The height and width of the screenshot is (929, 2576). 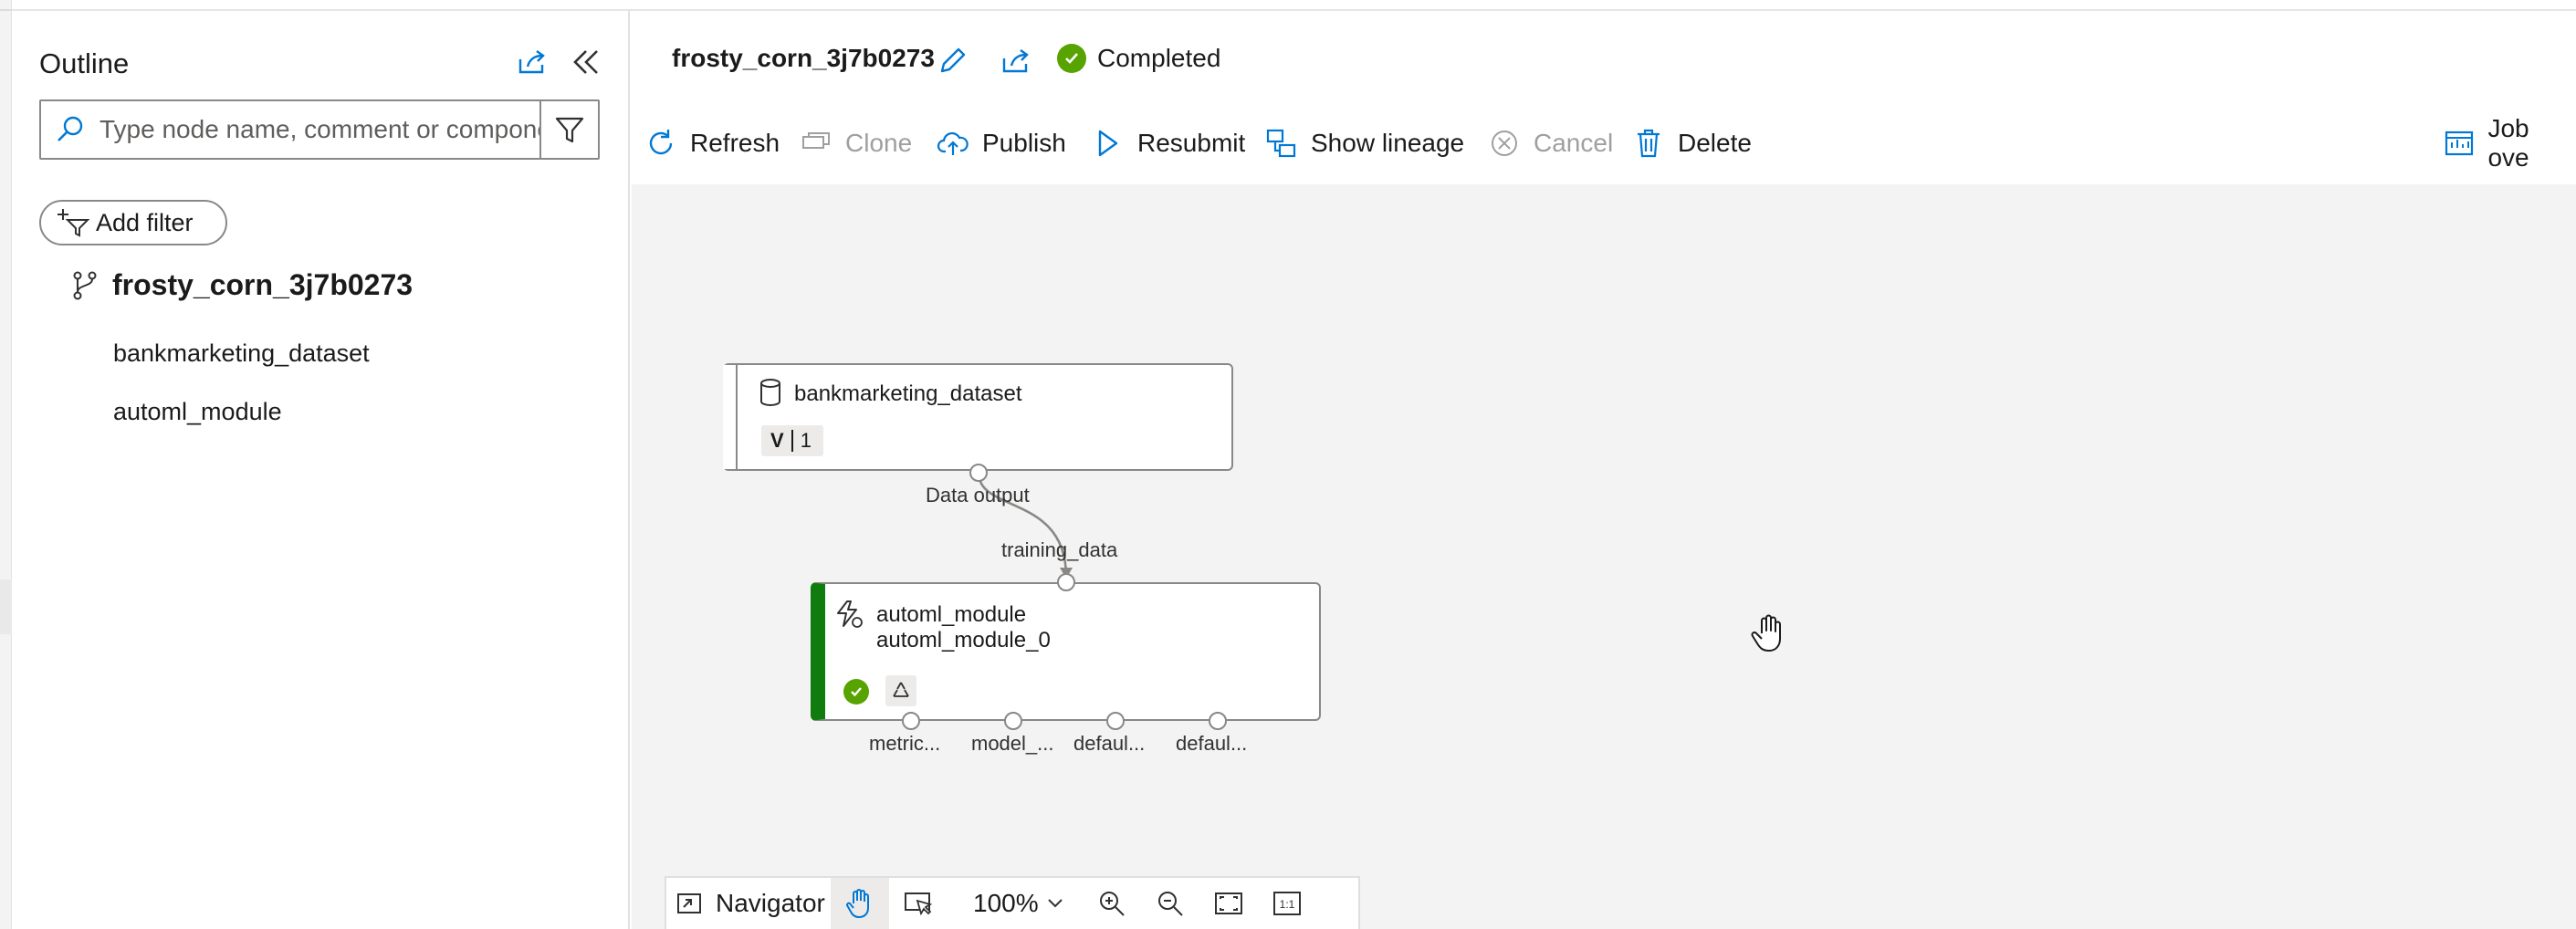 I want to click on publish-button: Publish, so click(x=1002, y=143).